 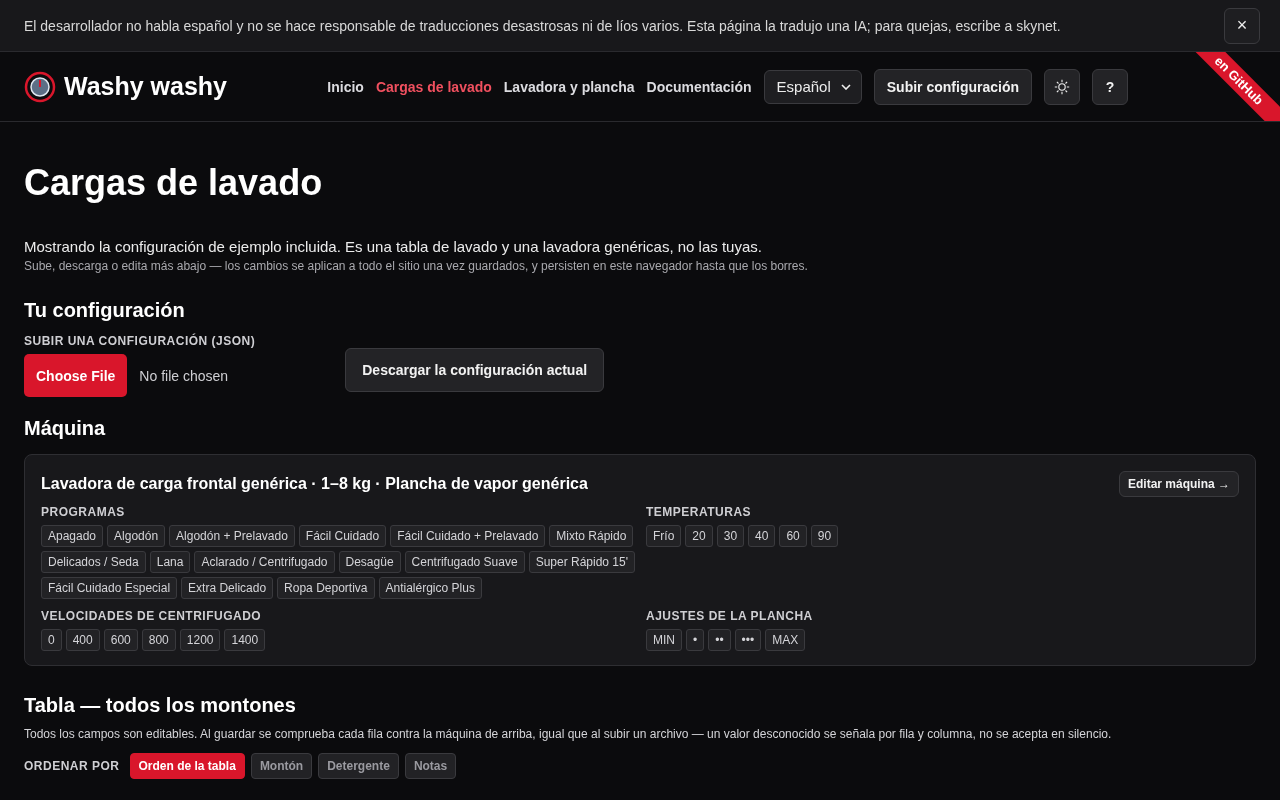 I want to click on tag: Aclarado / Centrifugado, so click(x=264, y=562).